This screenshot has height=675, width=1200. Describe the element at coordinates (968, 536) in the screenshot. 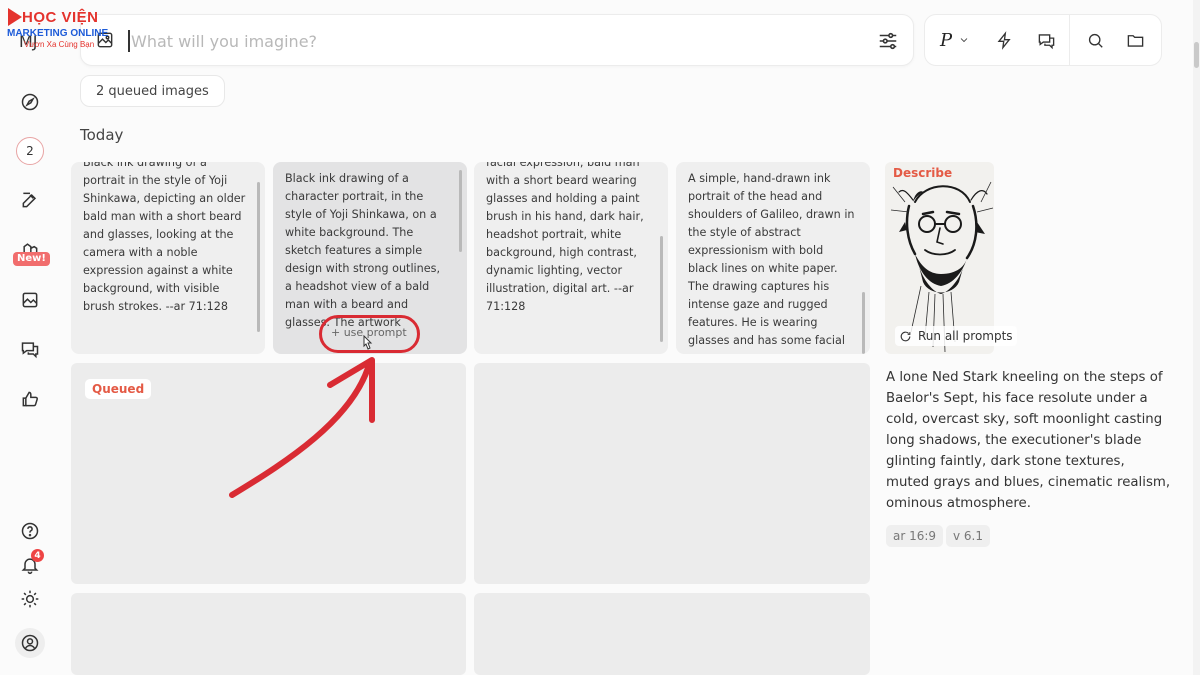

I see `version-chip: v 6.1` at that location.